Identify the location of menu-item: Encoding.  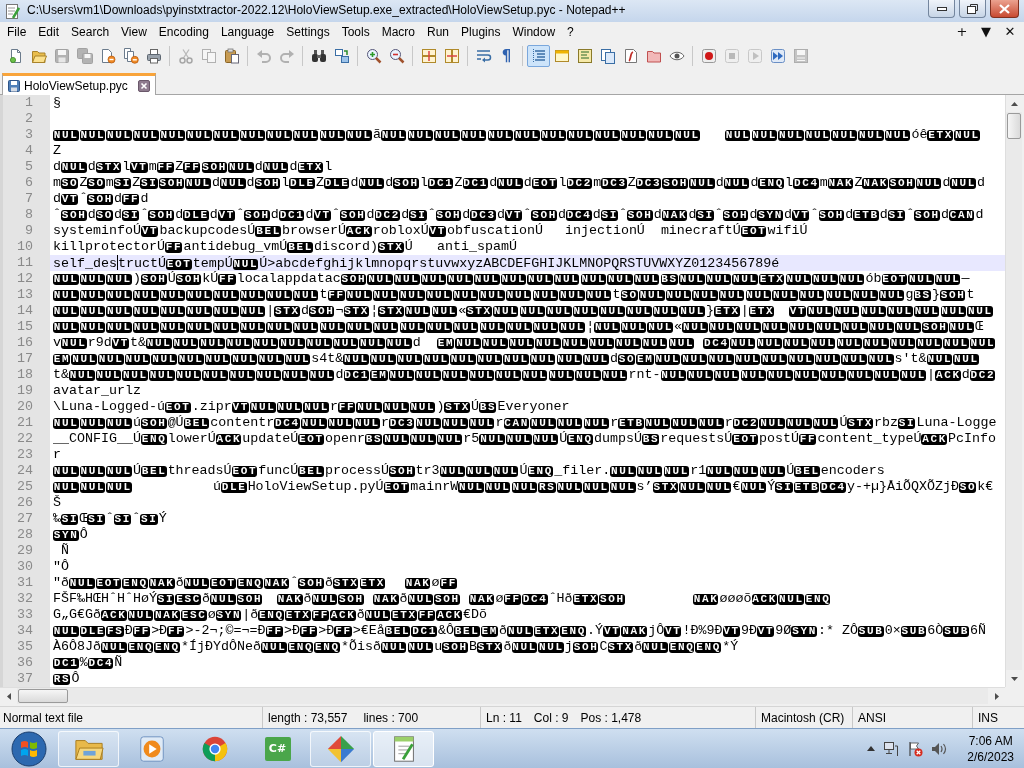
(183, 31).